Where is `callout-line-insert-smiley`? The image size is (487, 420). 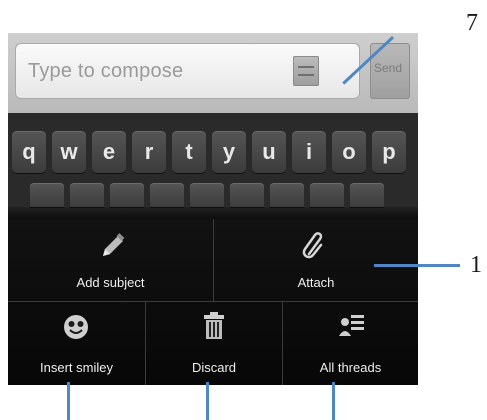 callout-line-insert-smiley is located at coordinates (68, 401).